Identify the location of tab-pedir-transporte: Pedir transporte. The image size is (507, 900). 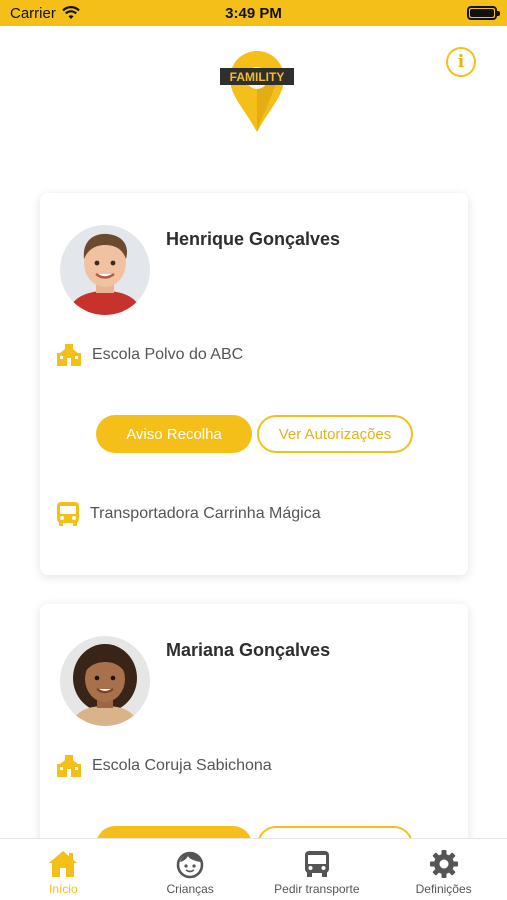
(317, 869).